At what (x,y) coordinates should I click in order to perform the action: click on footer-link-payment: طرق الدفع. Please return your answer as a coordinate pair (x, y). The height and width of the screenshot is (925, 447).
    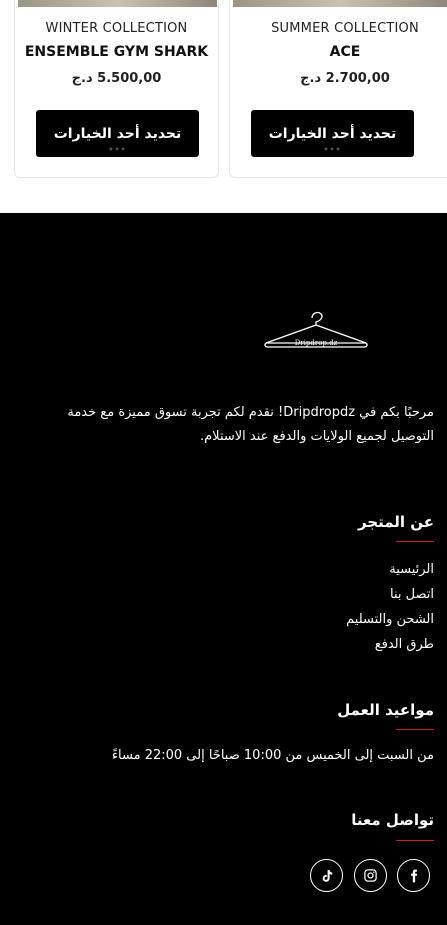
    Looking at the image, I should click on (404, 644).